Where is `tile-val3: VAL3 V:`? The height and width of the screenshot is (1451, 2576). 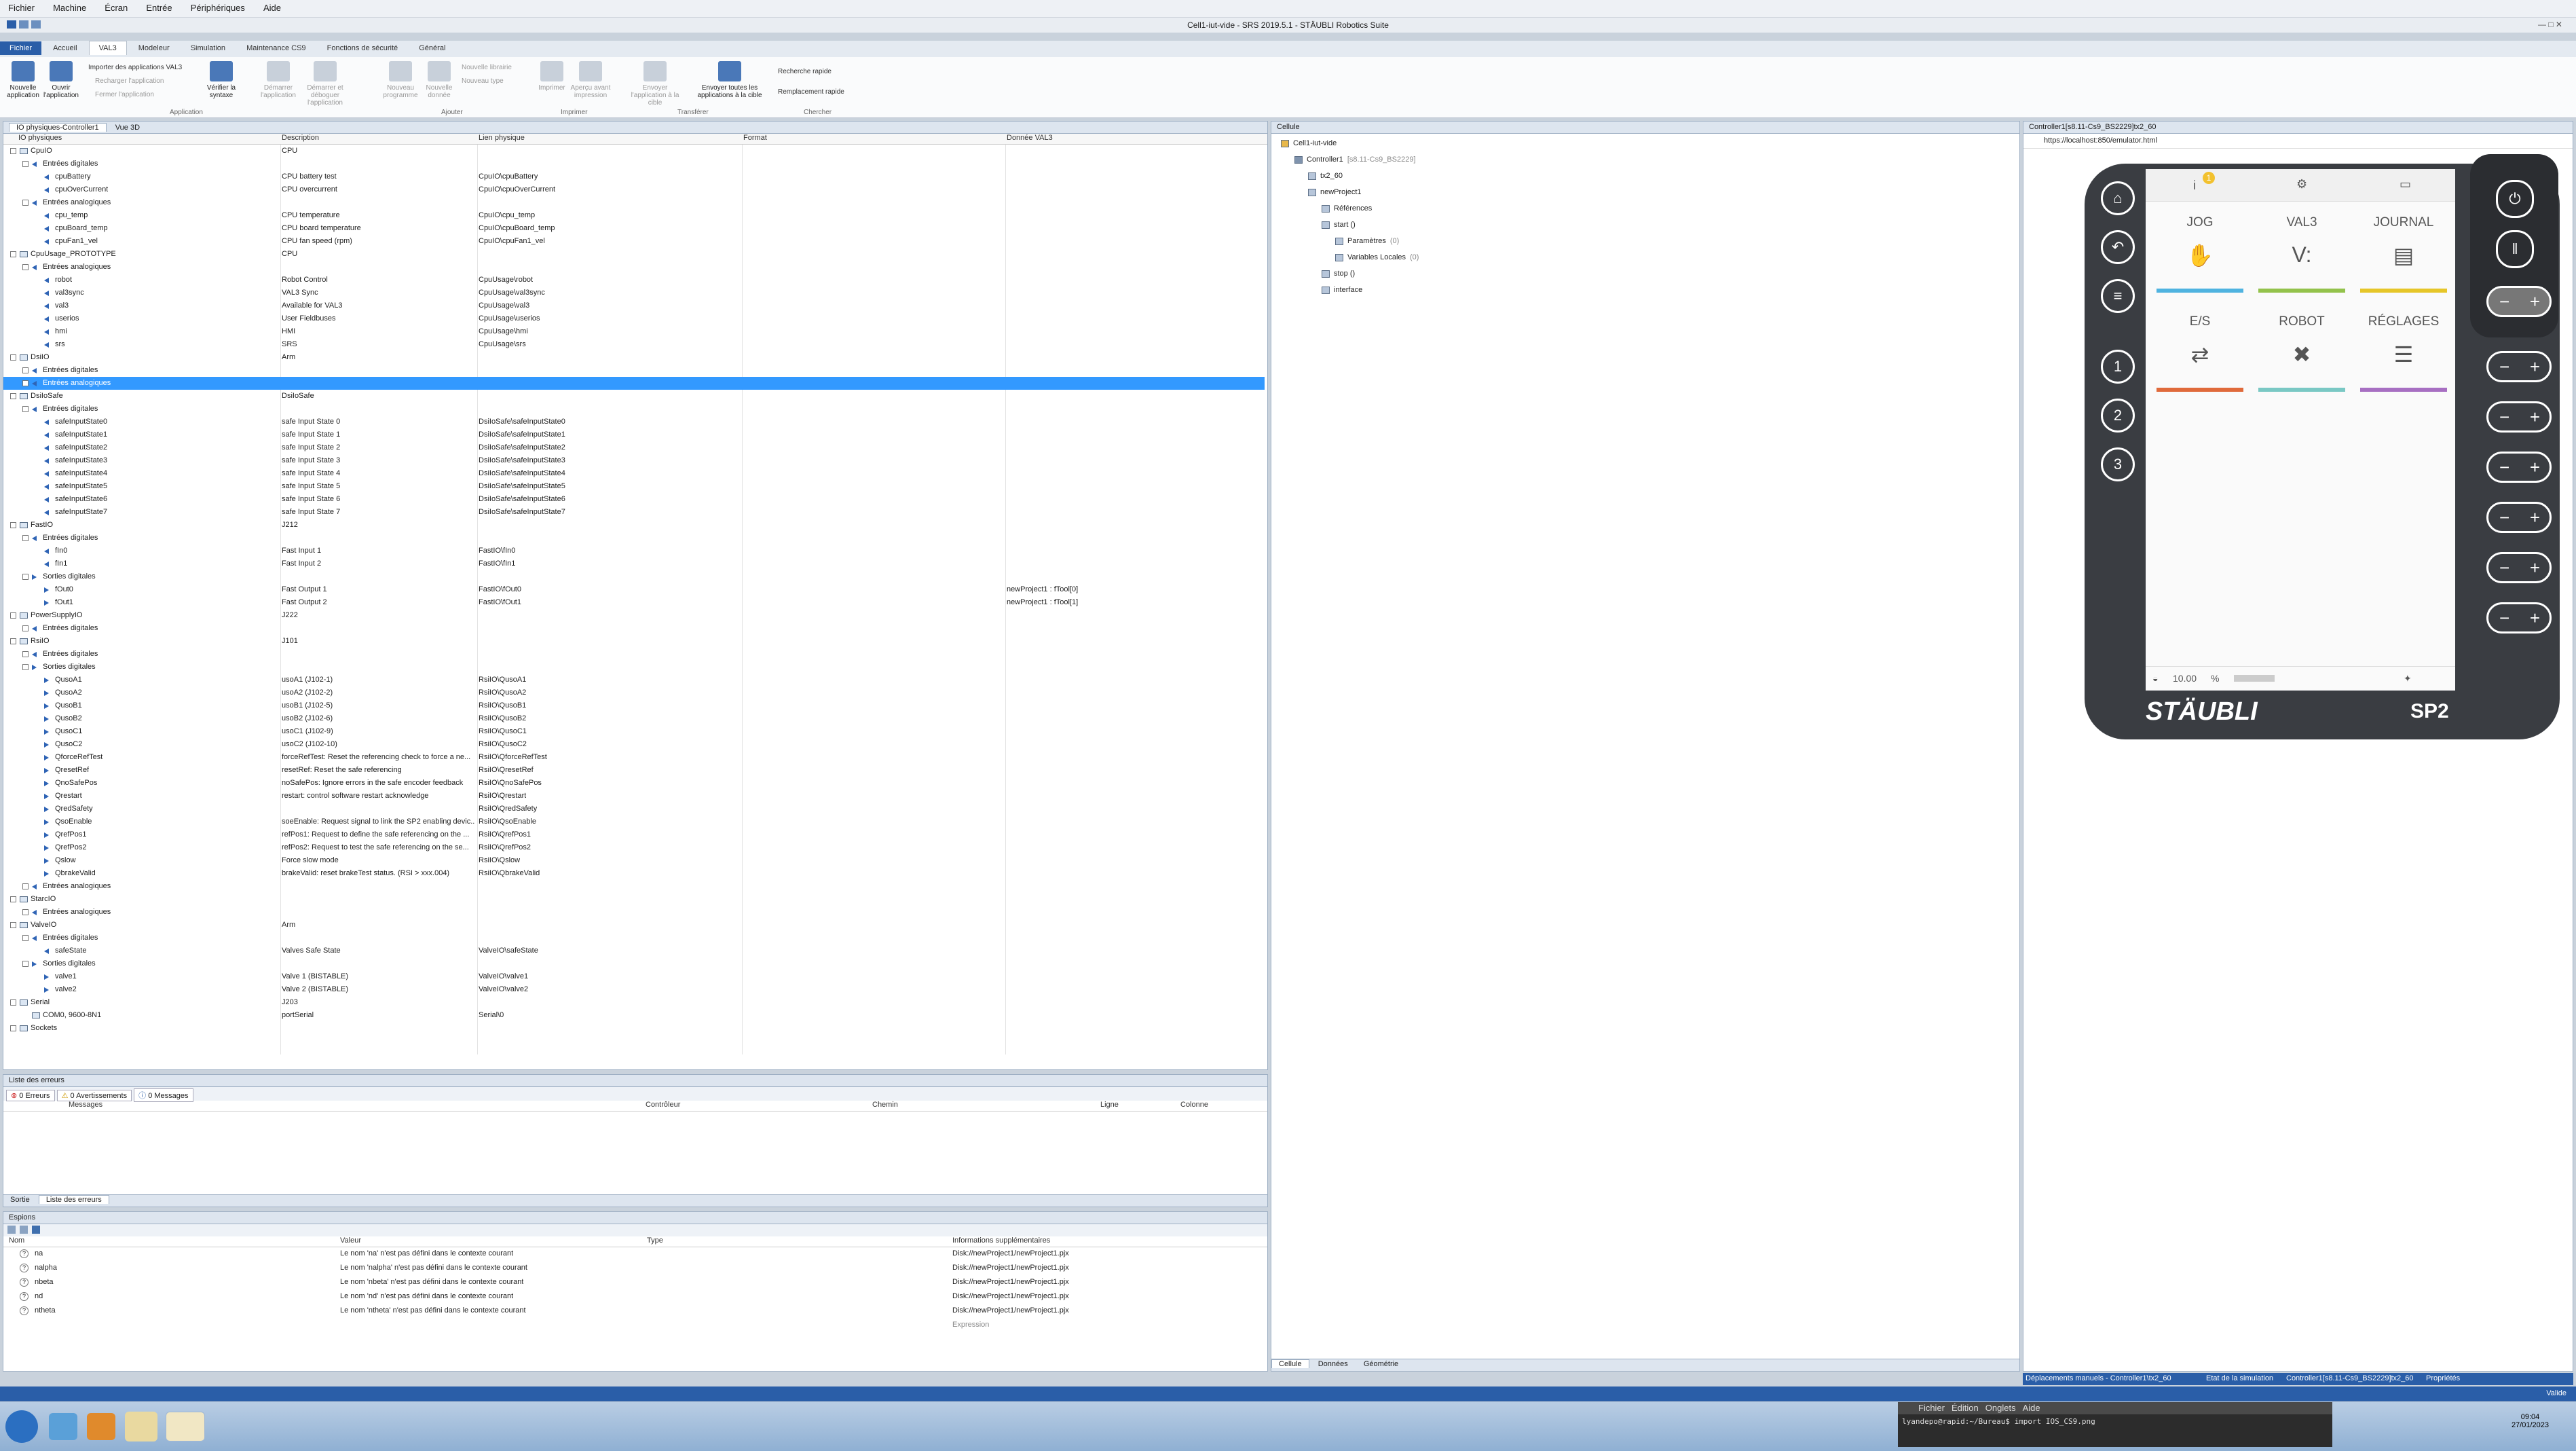
tile-val3: VAL3 V: is located at coordinates (2302, 250).